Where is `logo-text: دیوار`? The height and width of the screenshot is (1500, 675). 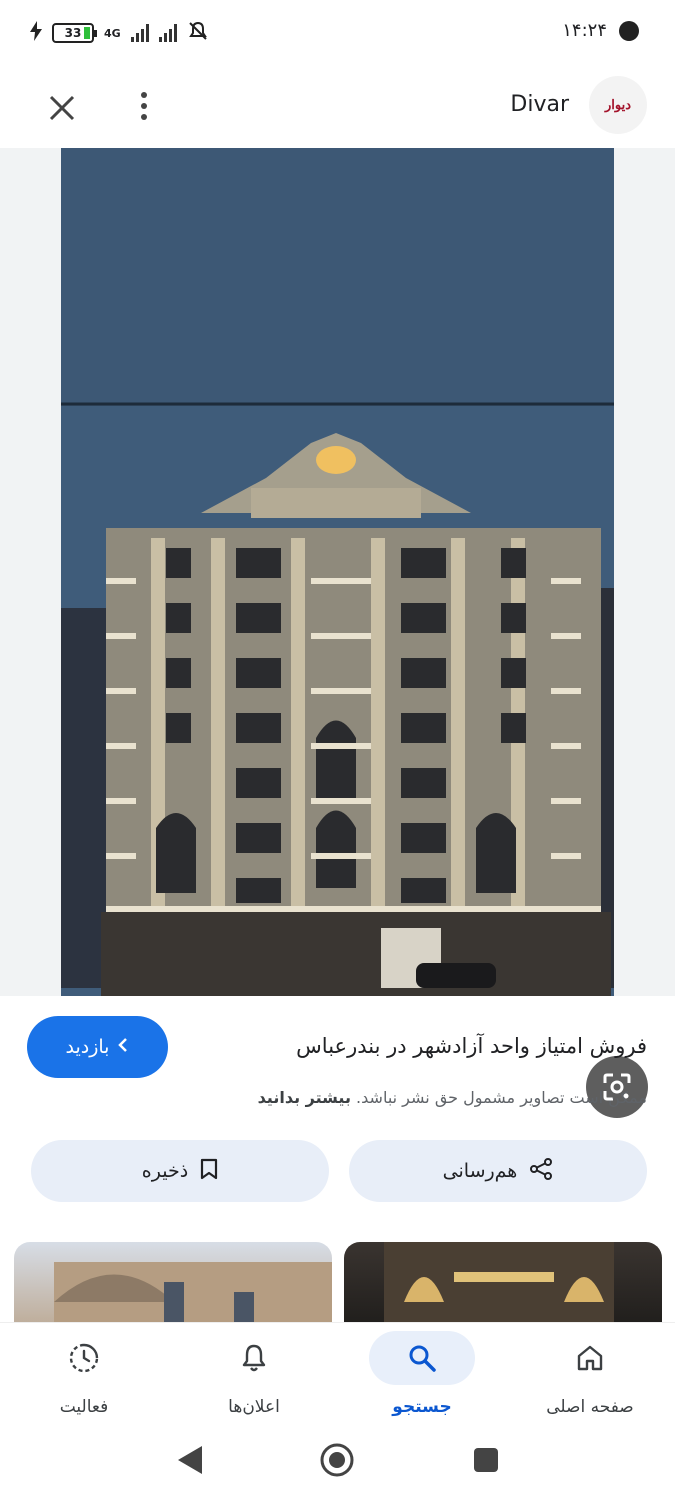
logo-text: دیوار is located at coordinates (617, 105).